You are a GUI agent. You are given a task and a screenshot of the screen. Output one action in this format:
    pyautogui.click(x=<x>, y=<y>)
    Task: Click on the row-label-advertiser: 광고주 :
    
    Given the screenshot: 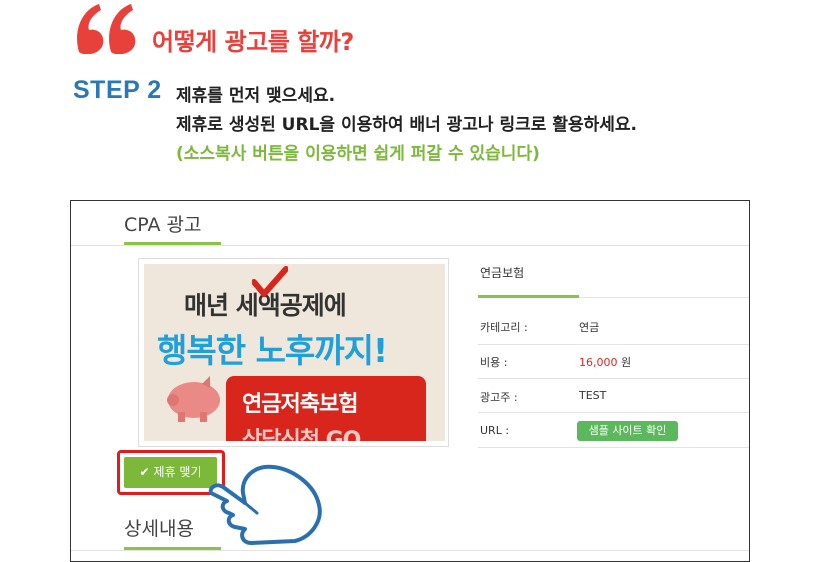 What is the action you would take?
    pyautogui.click(x=499, y=397)
    